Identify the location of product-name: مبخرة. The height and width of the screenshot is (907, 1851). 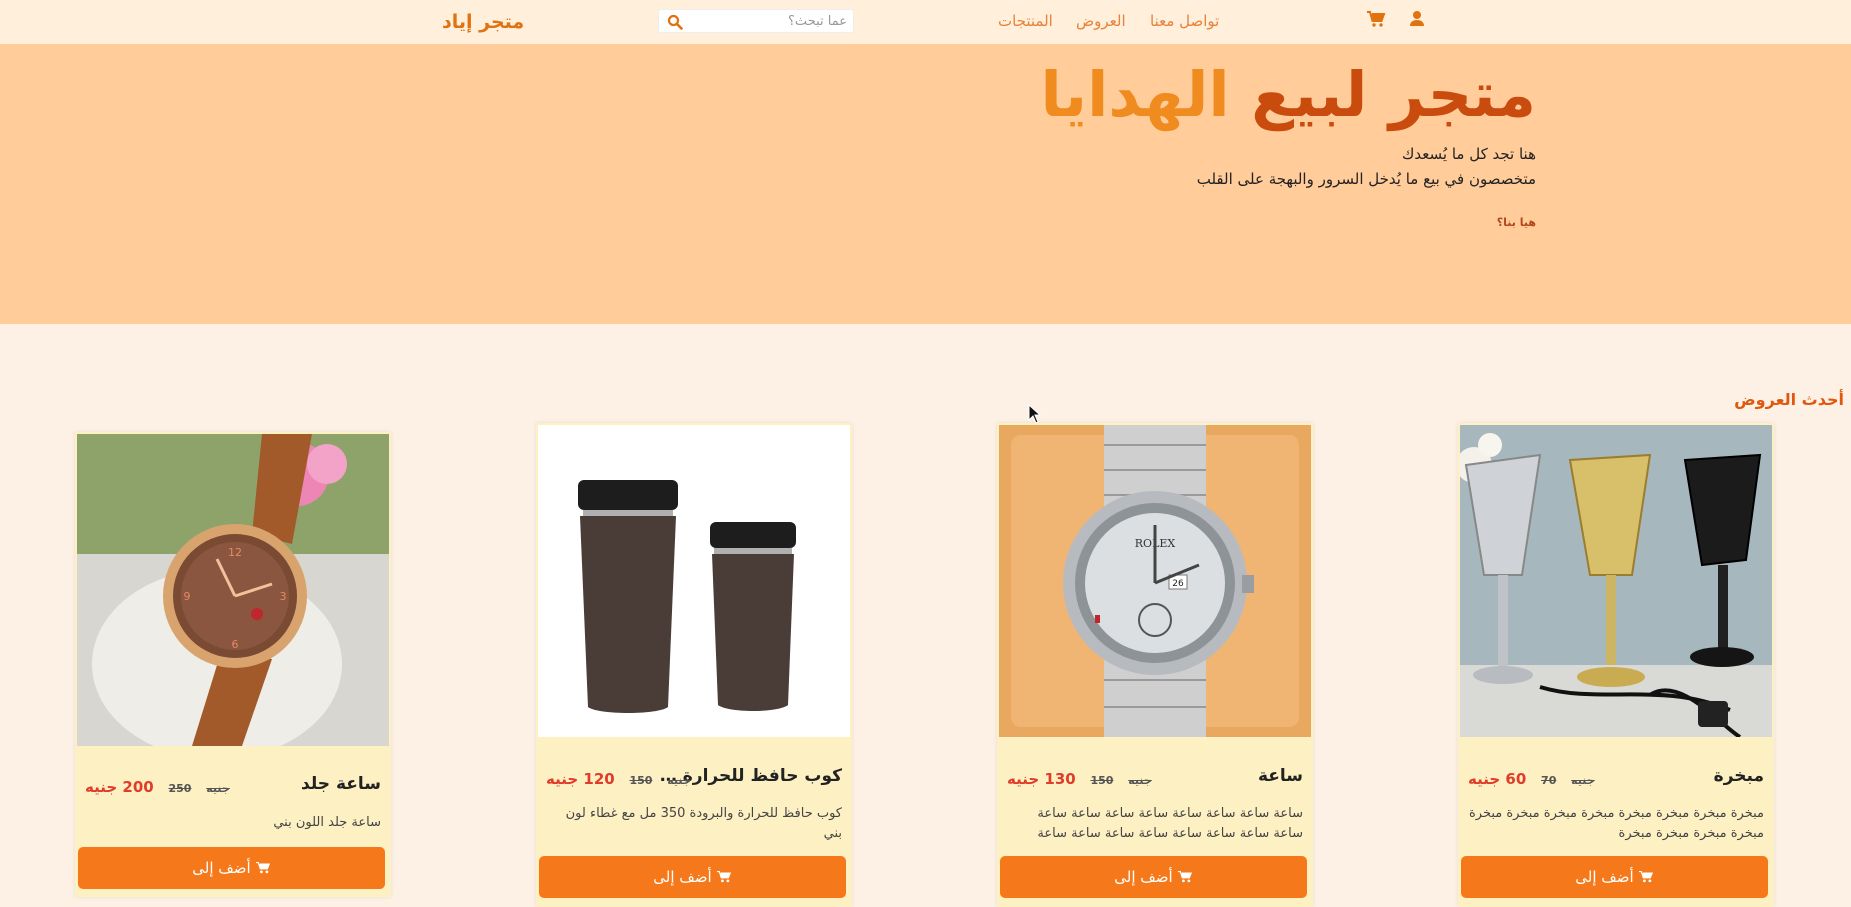
(1739, 776).